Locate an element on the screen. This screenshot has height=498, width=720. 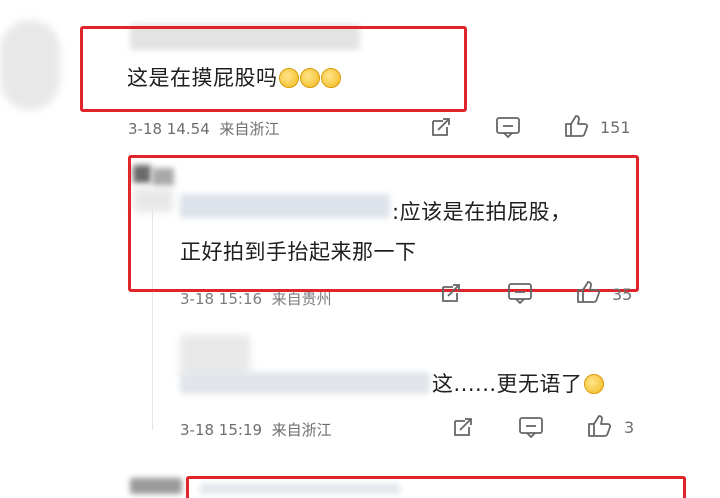
comment-2-text-line1: :应该是在拍屁股， is located at coordinates (482, 212).